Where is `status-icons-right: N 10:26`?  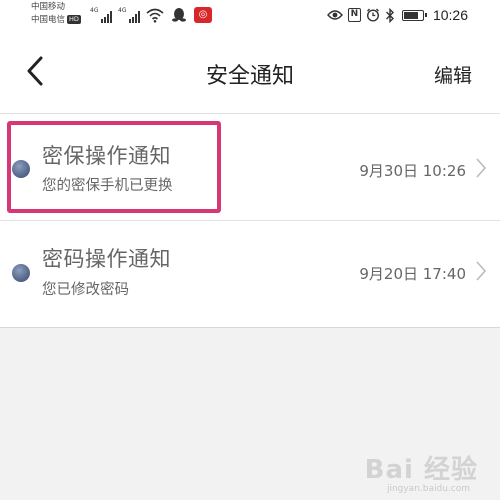
status-icons-right: N 10:26 is located at coordinates (397, 15).